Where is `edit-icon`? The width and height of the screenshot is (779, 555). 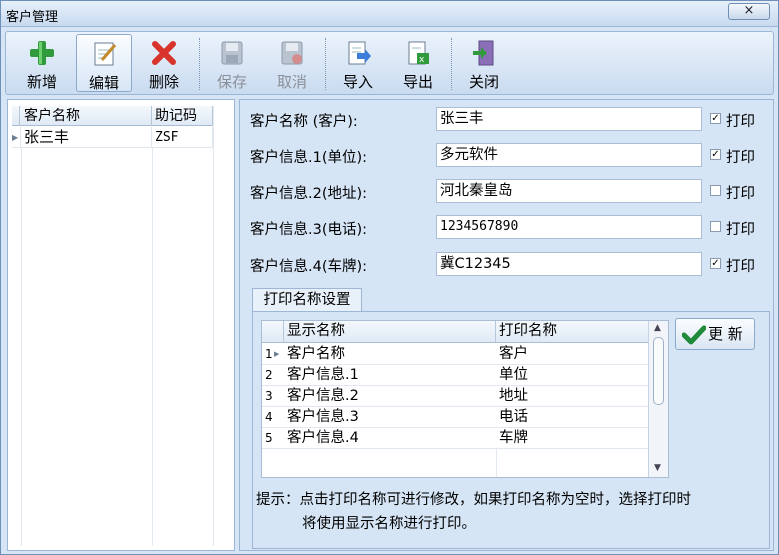 edit-icon is located at coordinates (105, 54).